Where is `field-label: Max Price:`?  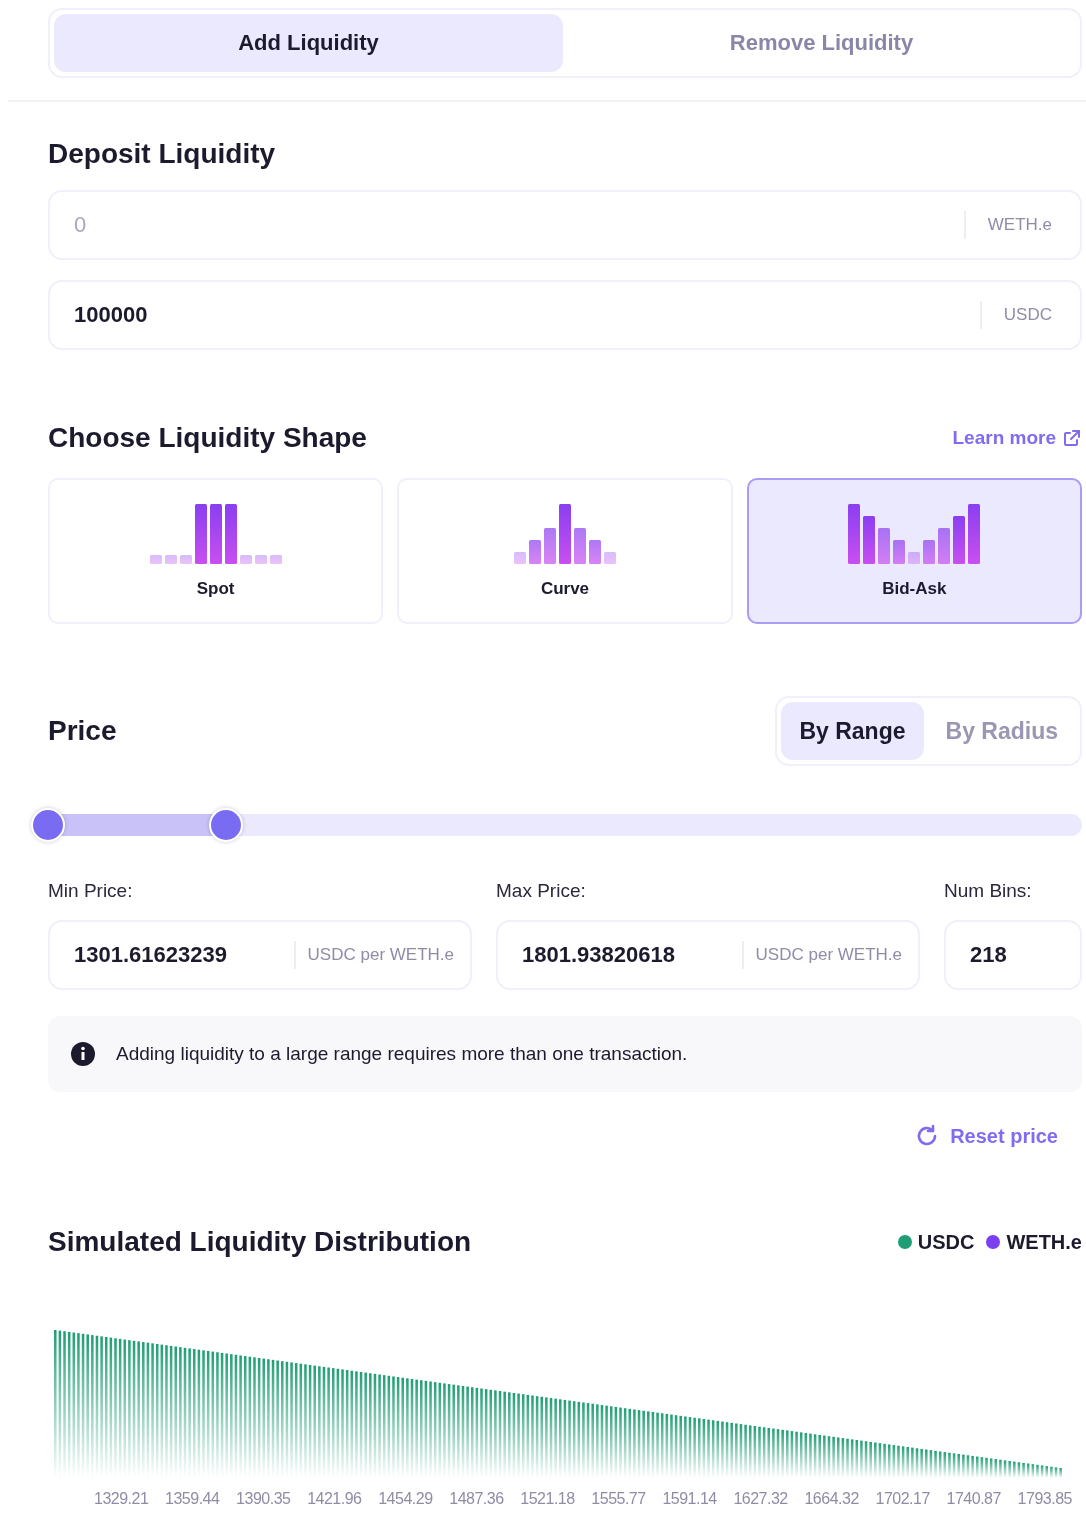
field-label: Max Price: is located at coordinates (541, 891).